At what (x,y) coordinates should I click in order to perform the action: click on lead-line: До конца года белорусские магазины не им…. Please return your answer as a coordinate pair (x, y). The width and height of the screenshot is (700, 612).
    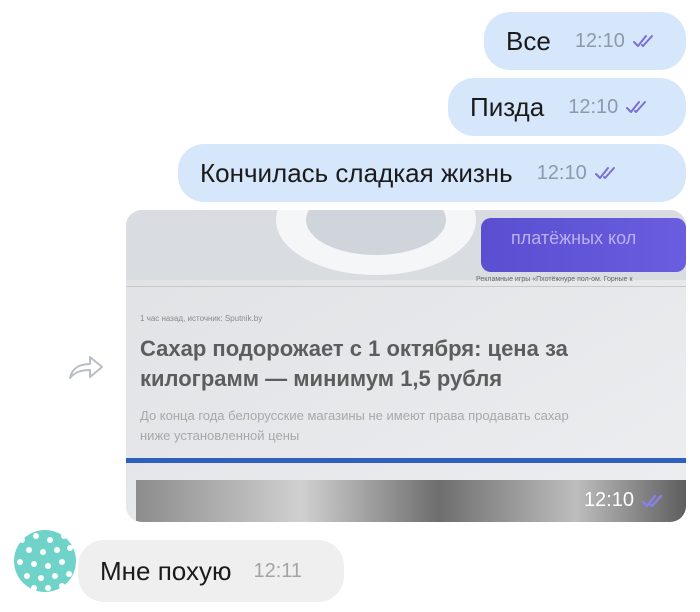
    Looking at the image, I should click on (354, 415).